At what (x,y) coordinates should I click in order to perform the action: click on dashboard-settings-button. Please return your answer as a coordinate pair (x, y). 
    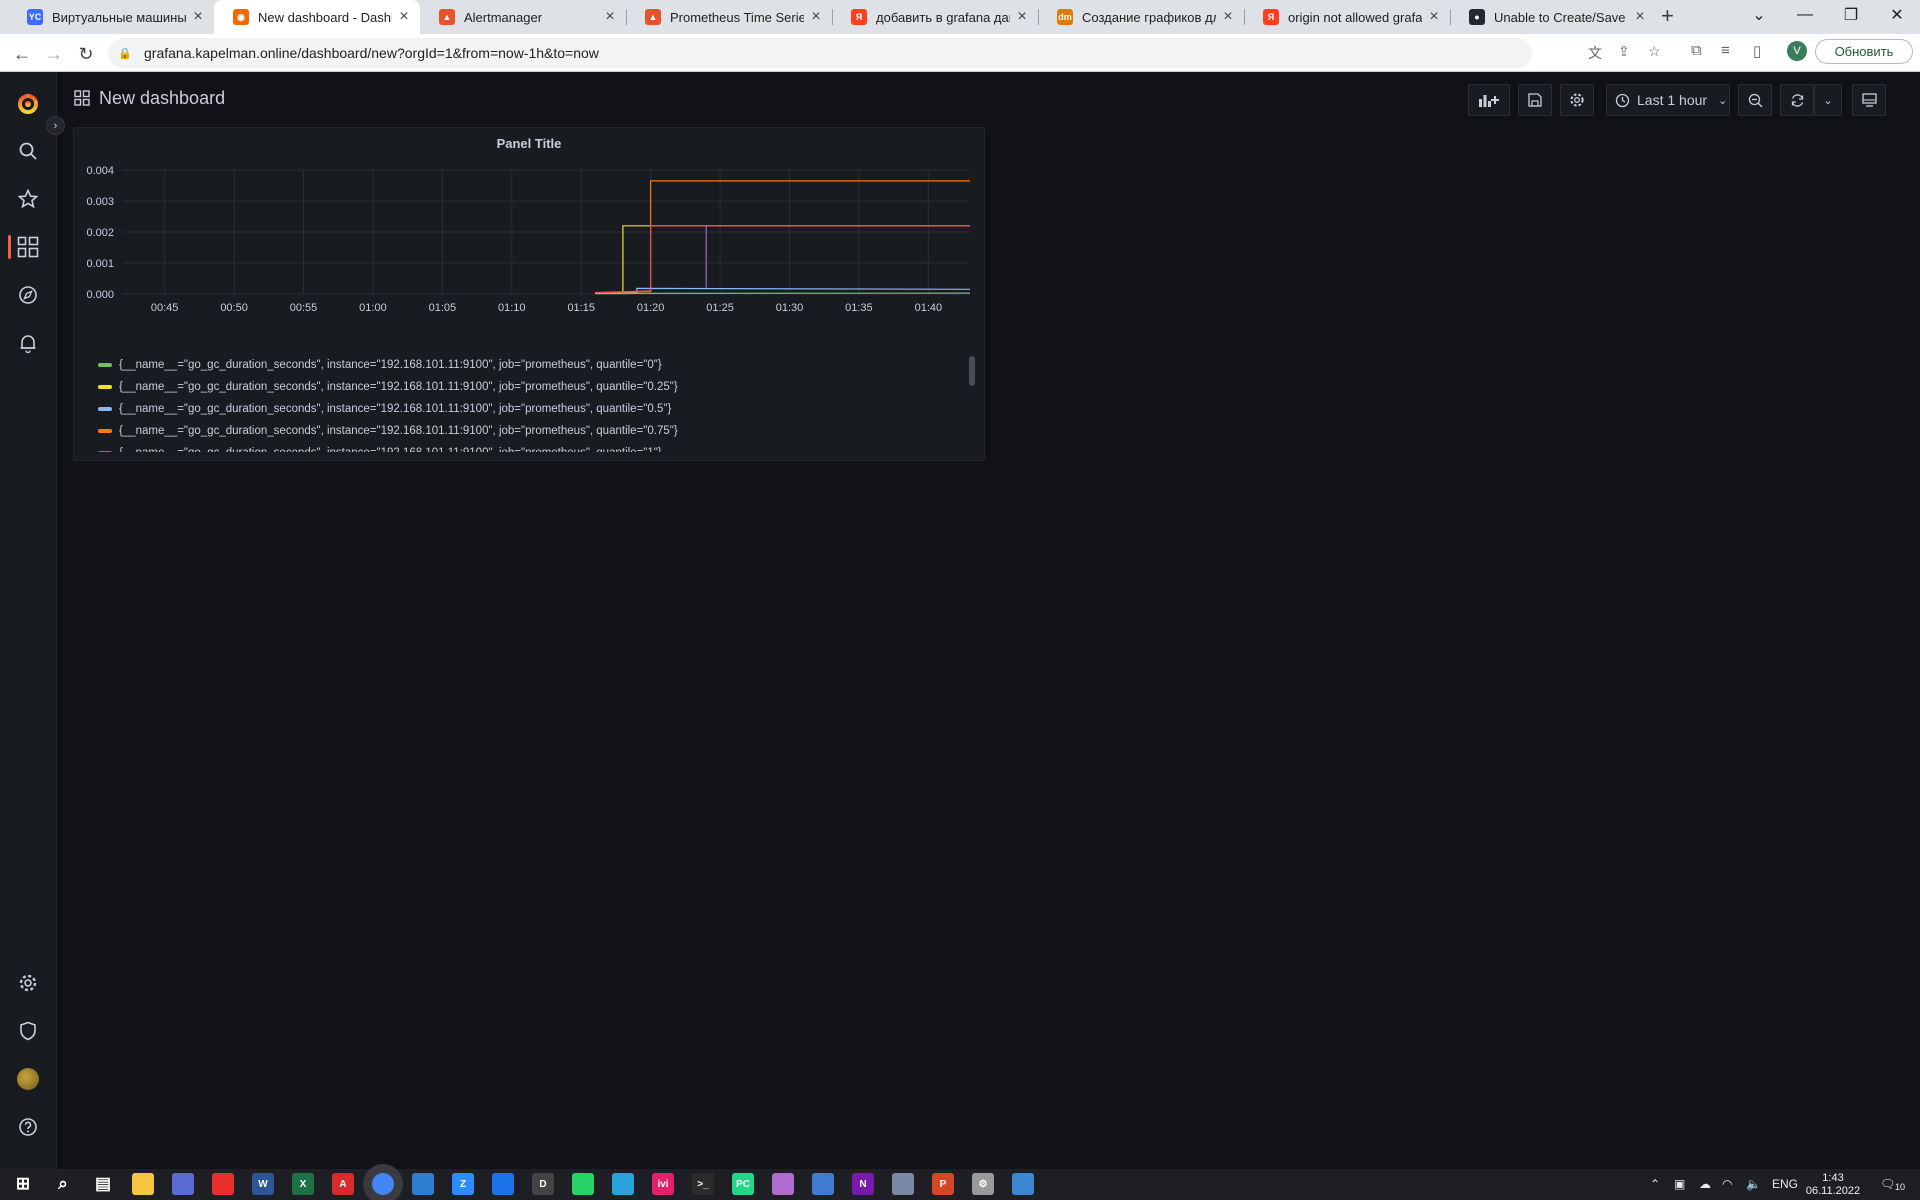
    Looking at the image, I should click on (1577, 100).